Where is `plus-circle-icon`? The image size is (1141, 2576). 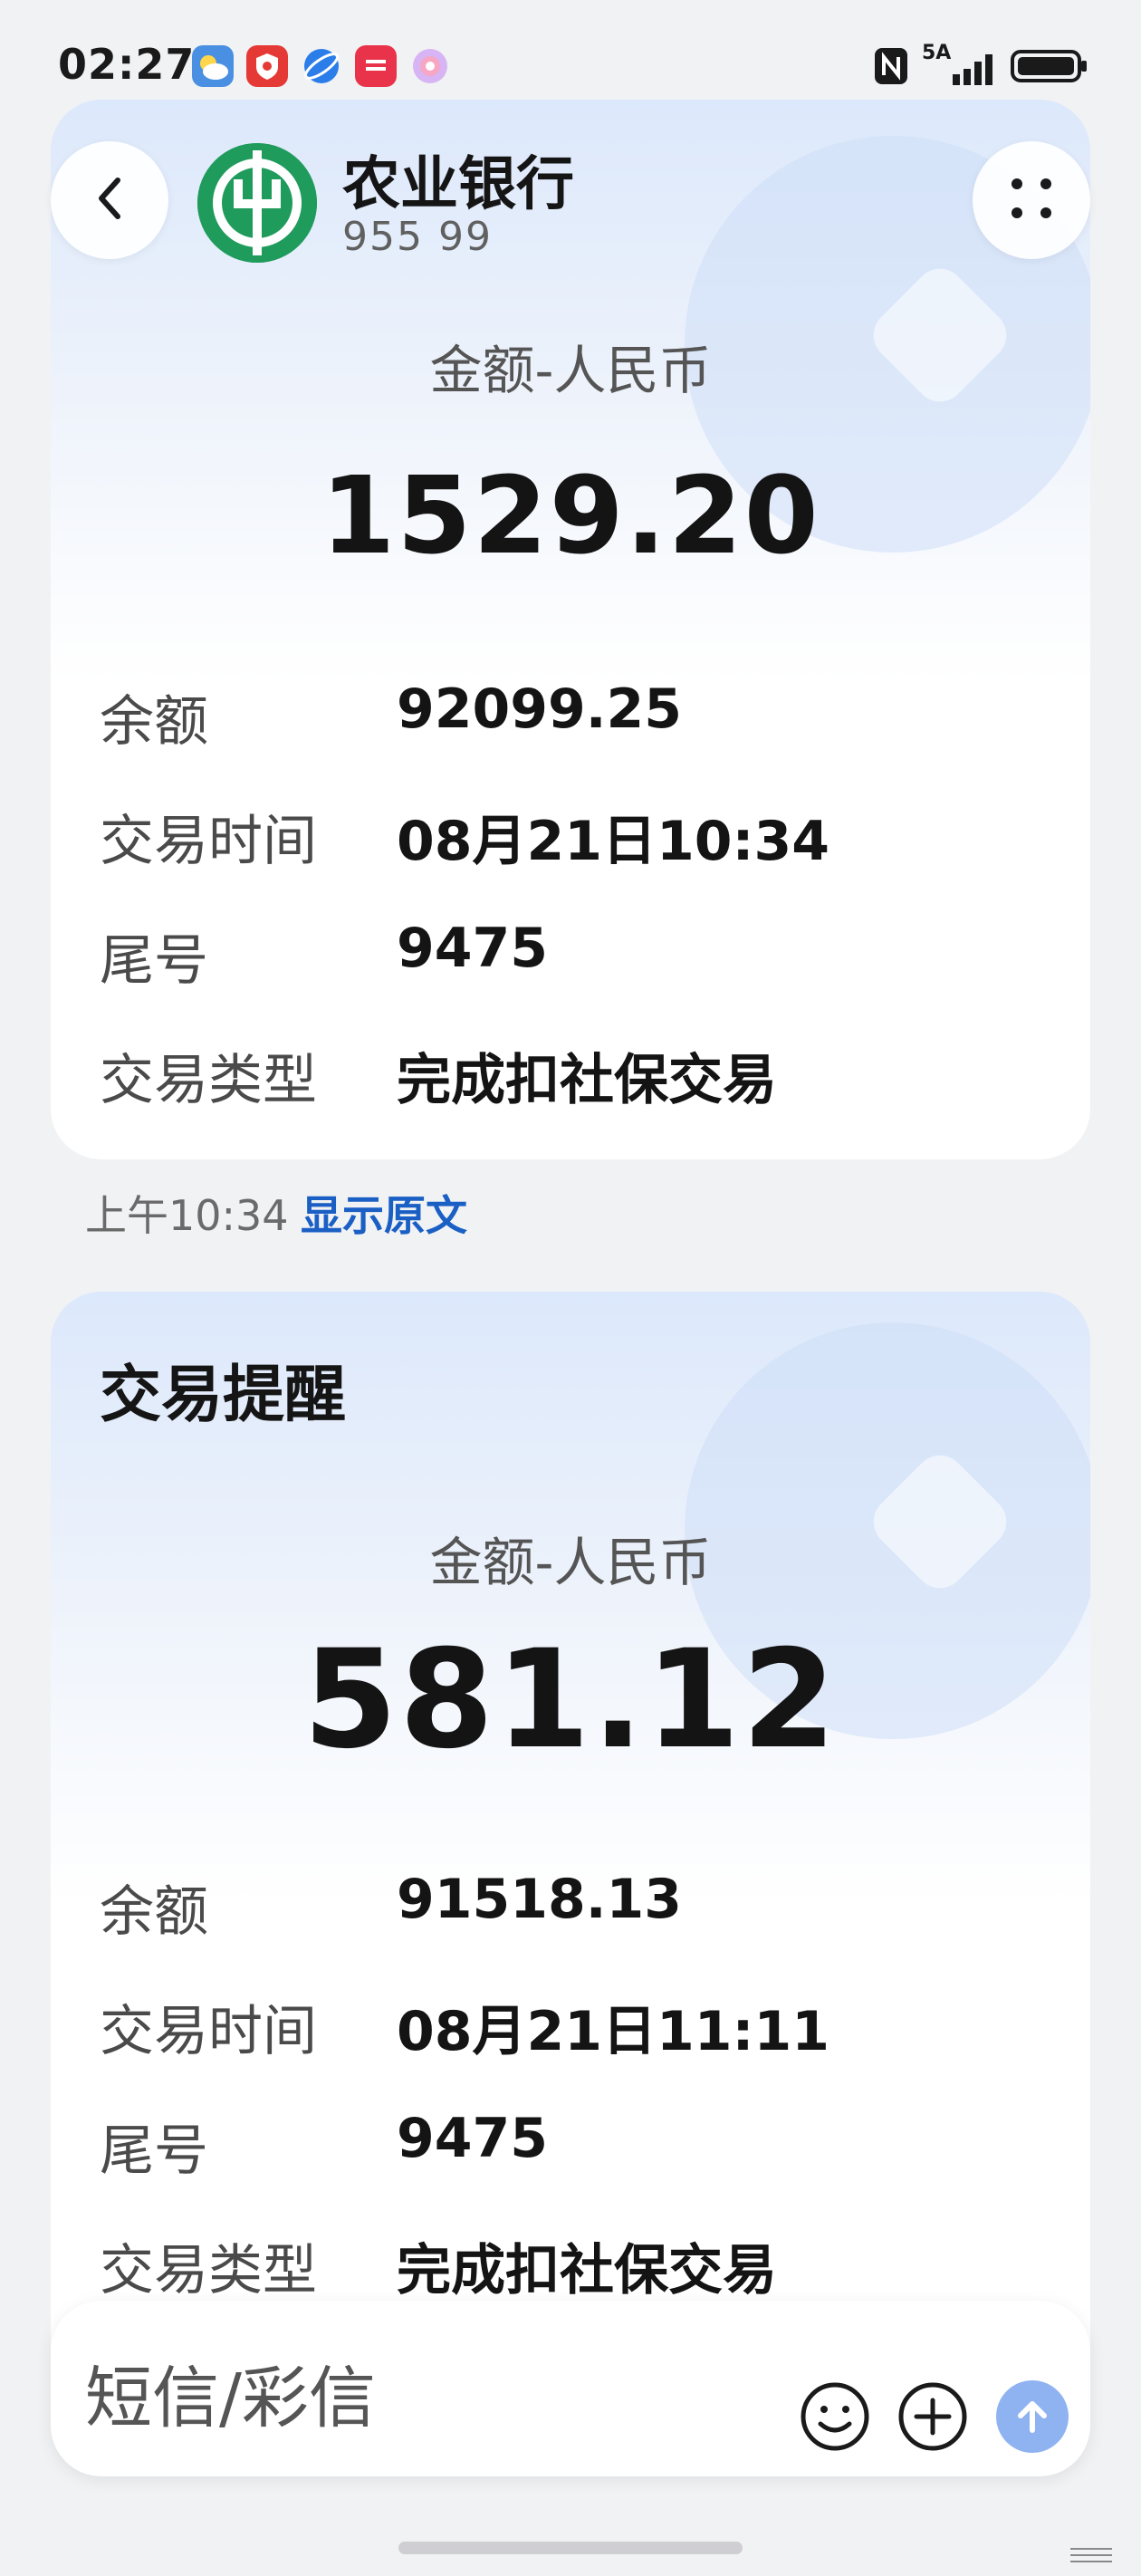 plus-circle-icon is located at coordinates (932, 2416).